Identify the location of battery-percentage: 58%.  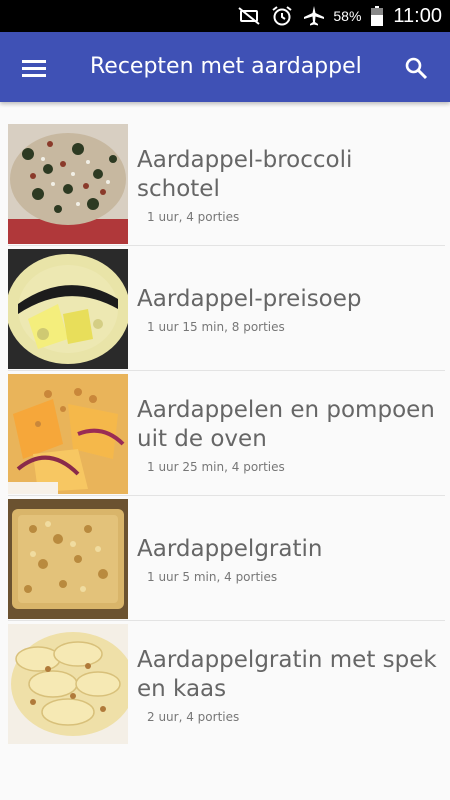
(347, 16).